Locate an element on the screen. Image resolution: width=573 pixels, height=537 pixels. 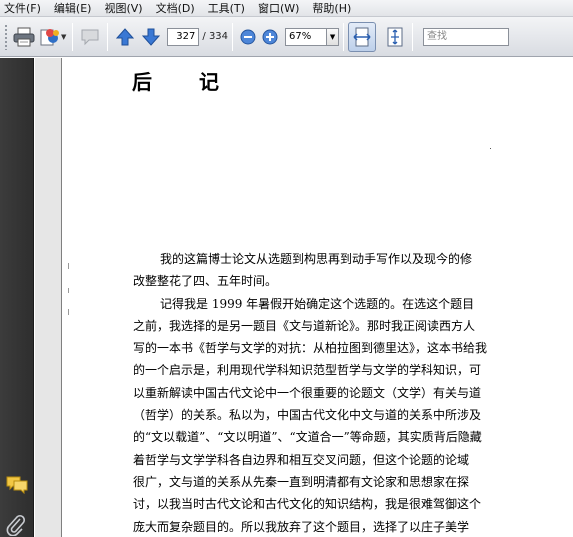
collaborate-dropdown-arrow: ▼ is located at coordinates (63, 37).